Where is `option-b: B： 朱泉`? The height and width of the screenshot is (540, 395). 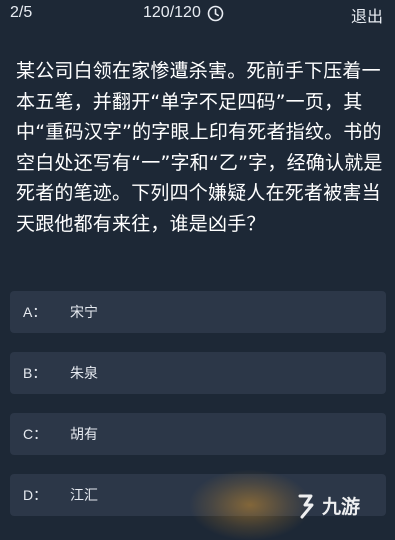
option-b: B： 朱泉 is located at coordinates (198, 373).